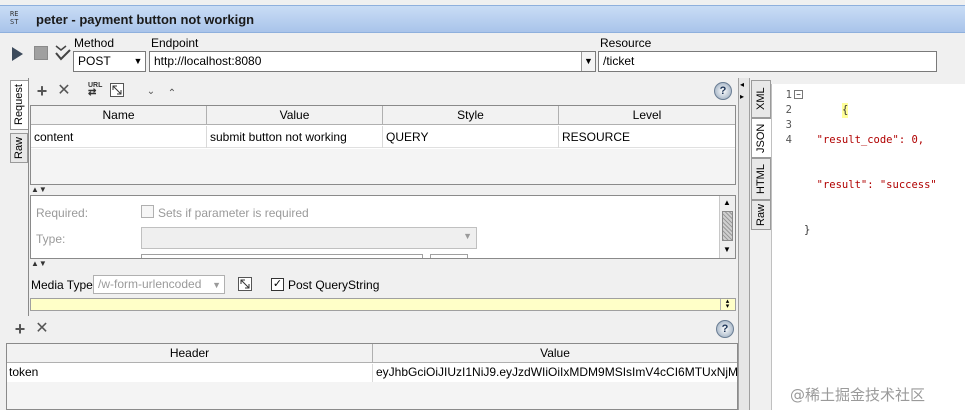  What do you see at coordinates (383, 304) in the screenshot?
I see `request-body-bar: ▴ ▾` at bounding box center [383, 304].